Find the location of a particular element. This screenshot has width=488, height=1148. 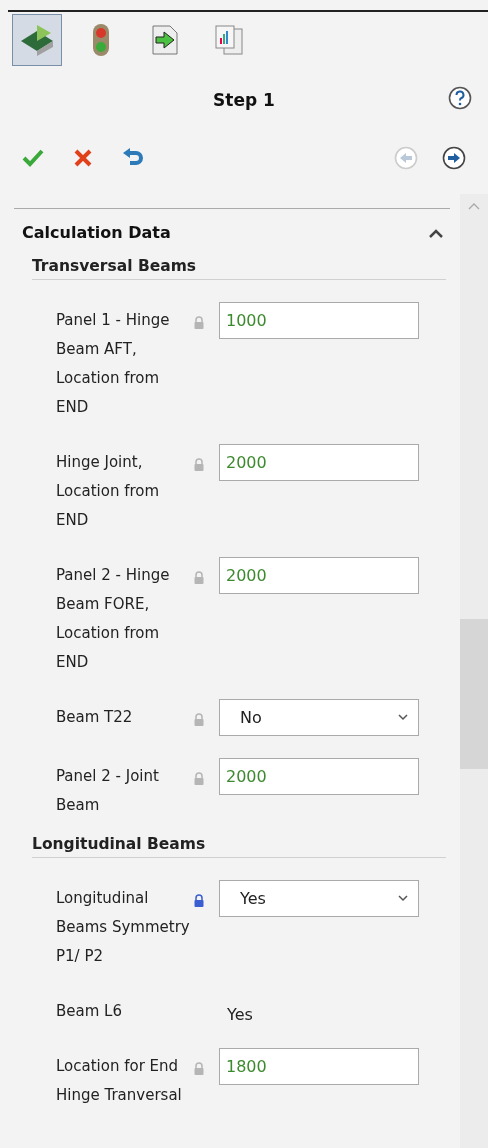

scrollbar is located at coordinates (474, 671).